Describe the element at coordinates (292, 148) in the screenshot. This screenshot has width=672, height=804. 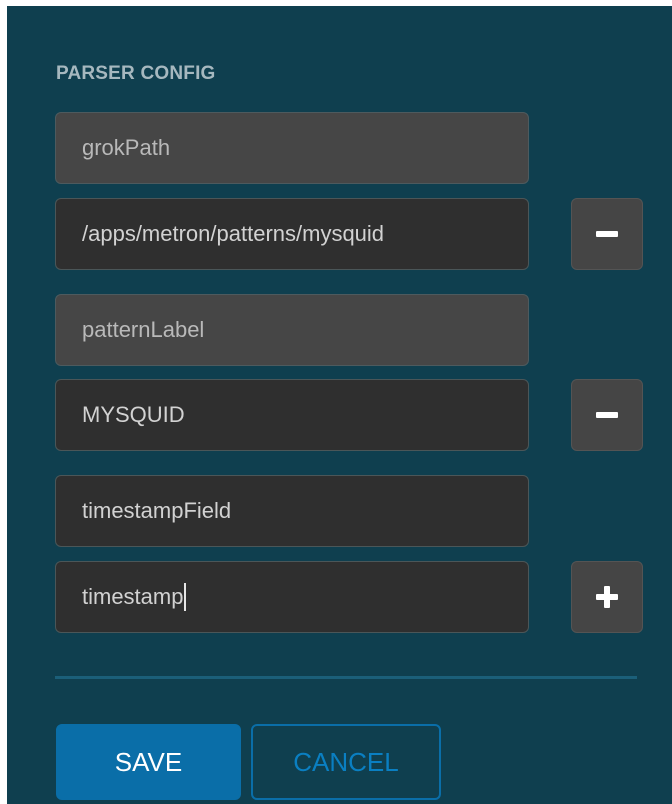
I see `config-key-grokpath: grokPath` at that location.